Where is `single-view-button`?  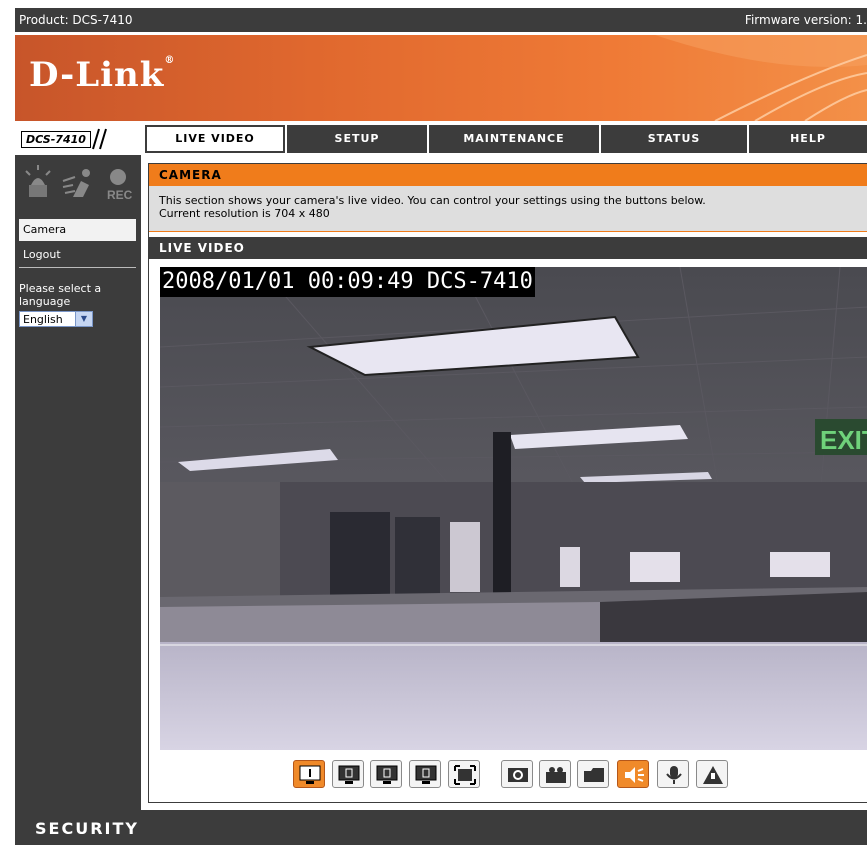 single-view-button is located at coordinates (309, 774).